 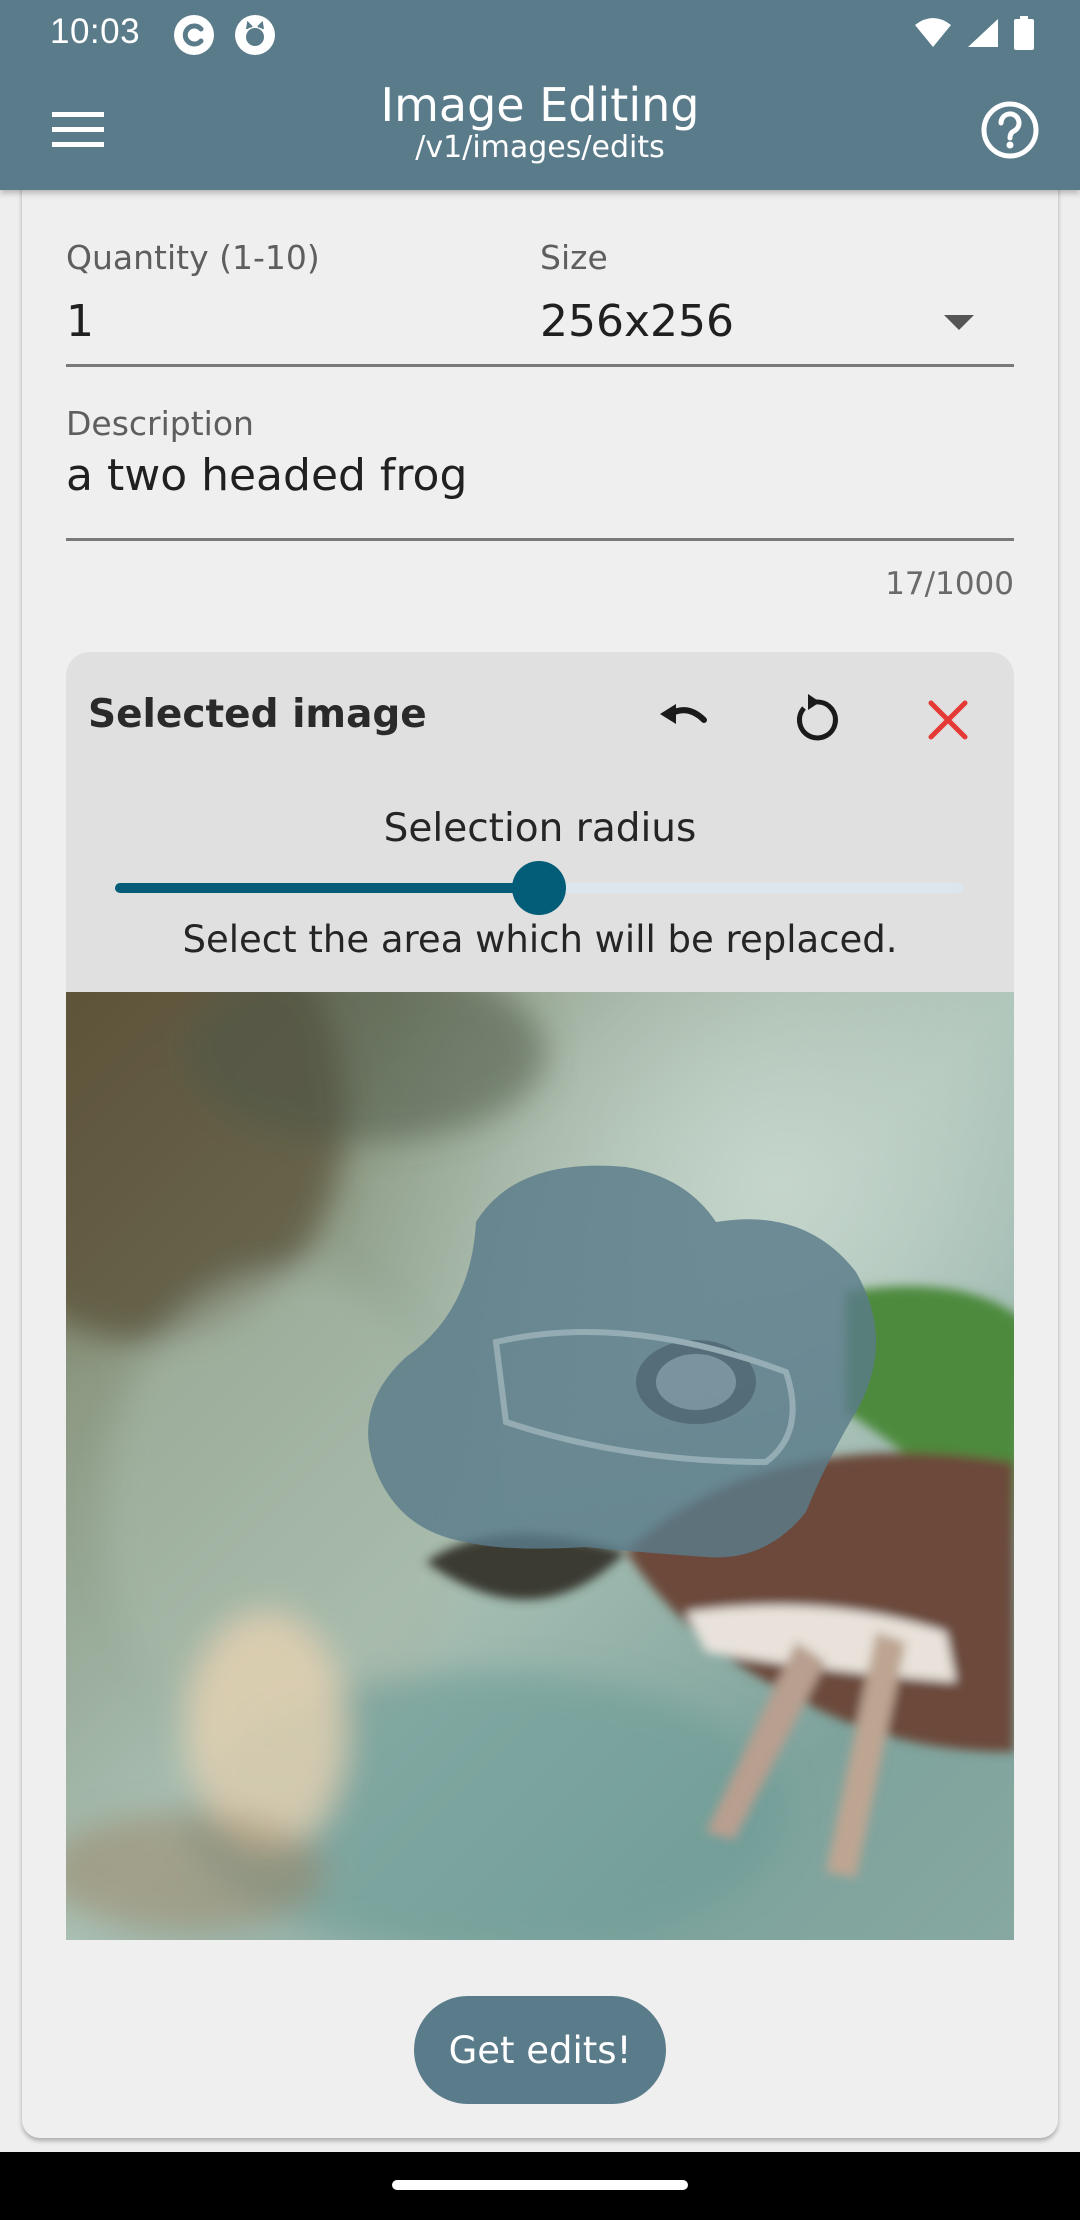 What do you see at coordinates (684, 720) in the screenshot?
I see `undo-icon` at bounding box center [684, 720].